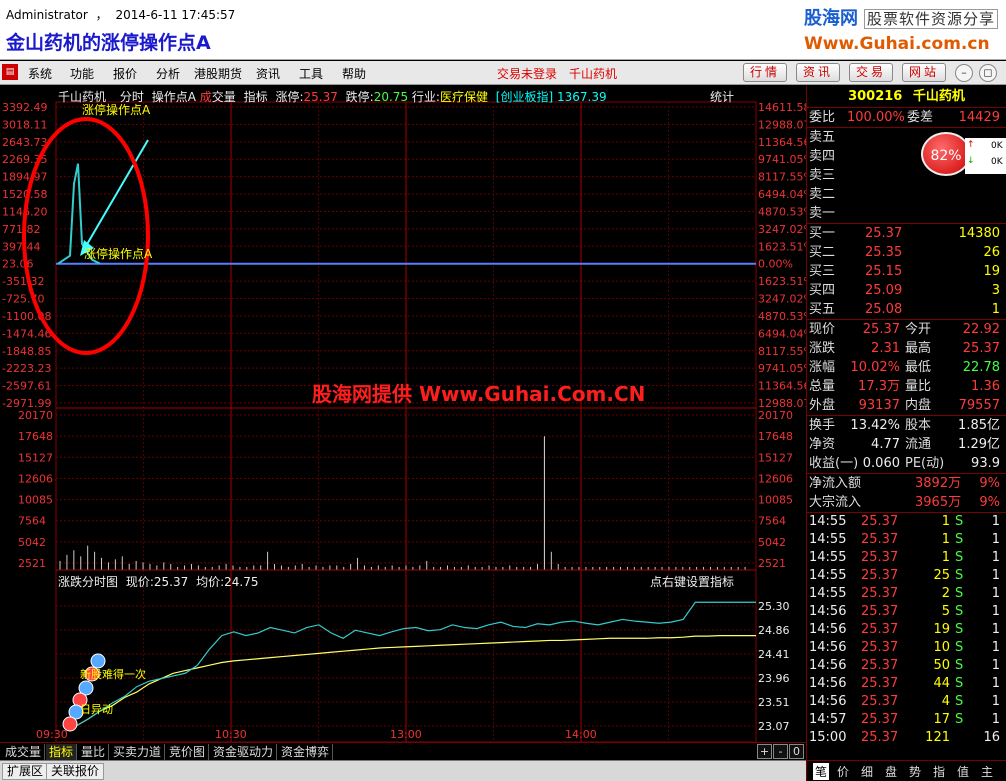 Image resolution: width=1006 pixels, height=781 pixels. Describe the element at coordinates (988, 73) in the screenshot. I see `restore-icon: ◻` at that location.